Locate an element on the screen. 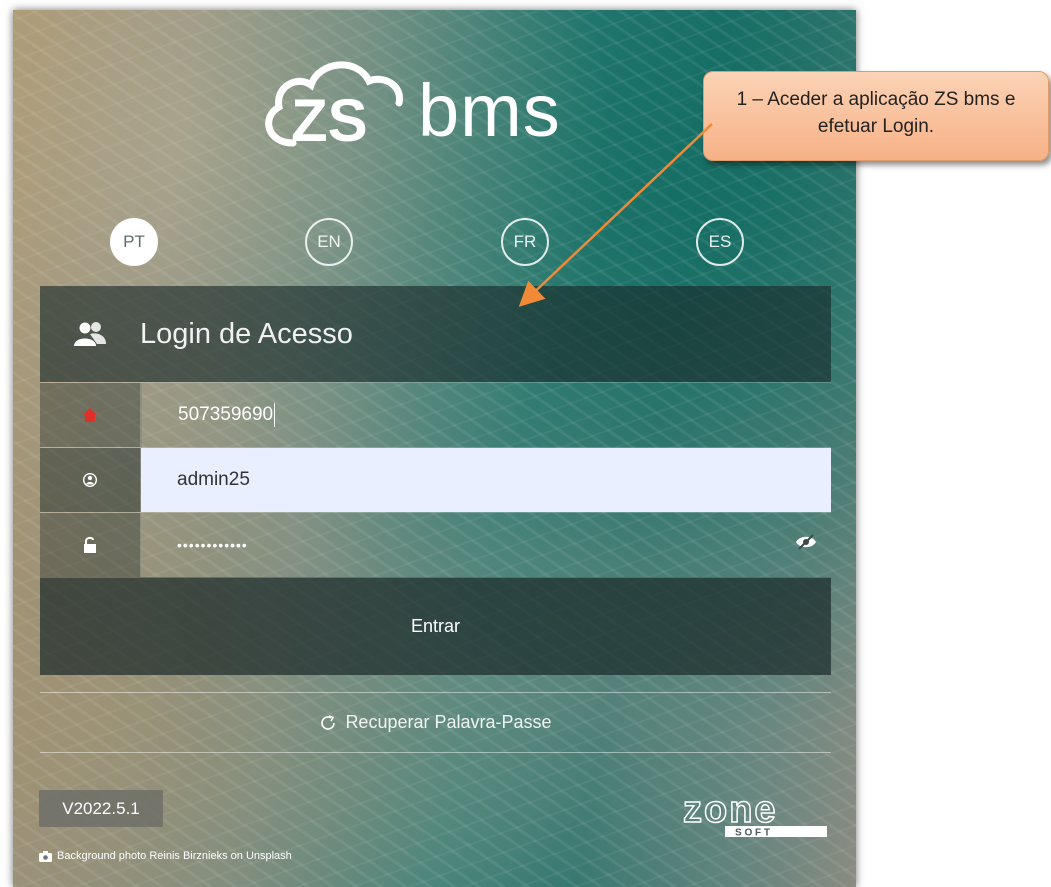 The height and width of the screenshot is (887, 1051). username-input-value: admin25 is located at coordinates (213, 479).